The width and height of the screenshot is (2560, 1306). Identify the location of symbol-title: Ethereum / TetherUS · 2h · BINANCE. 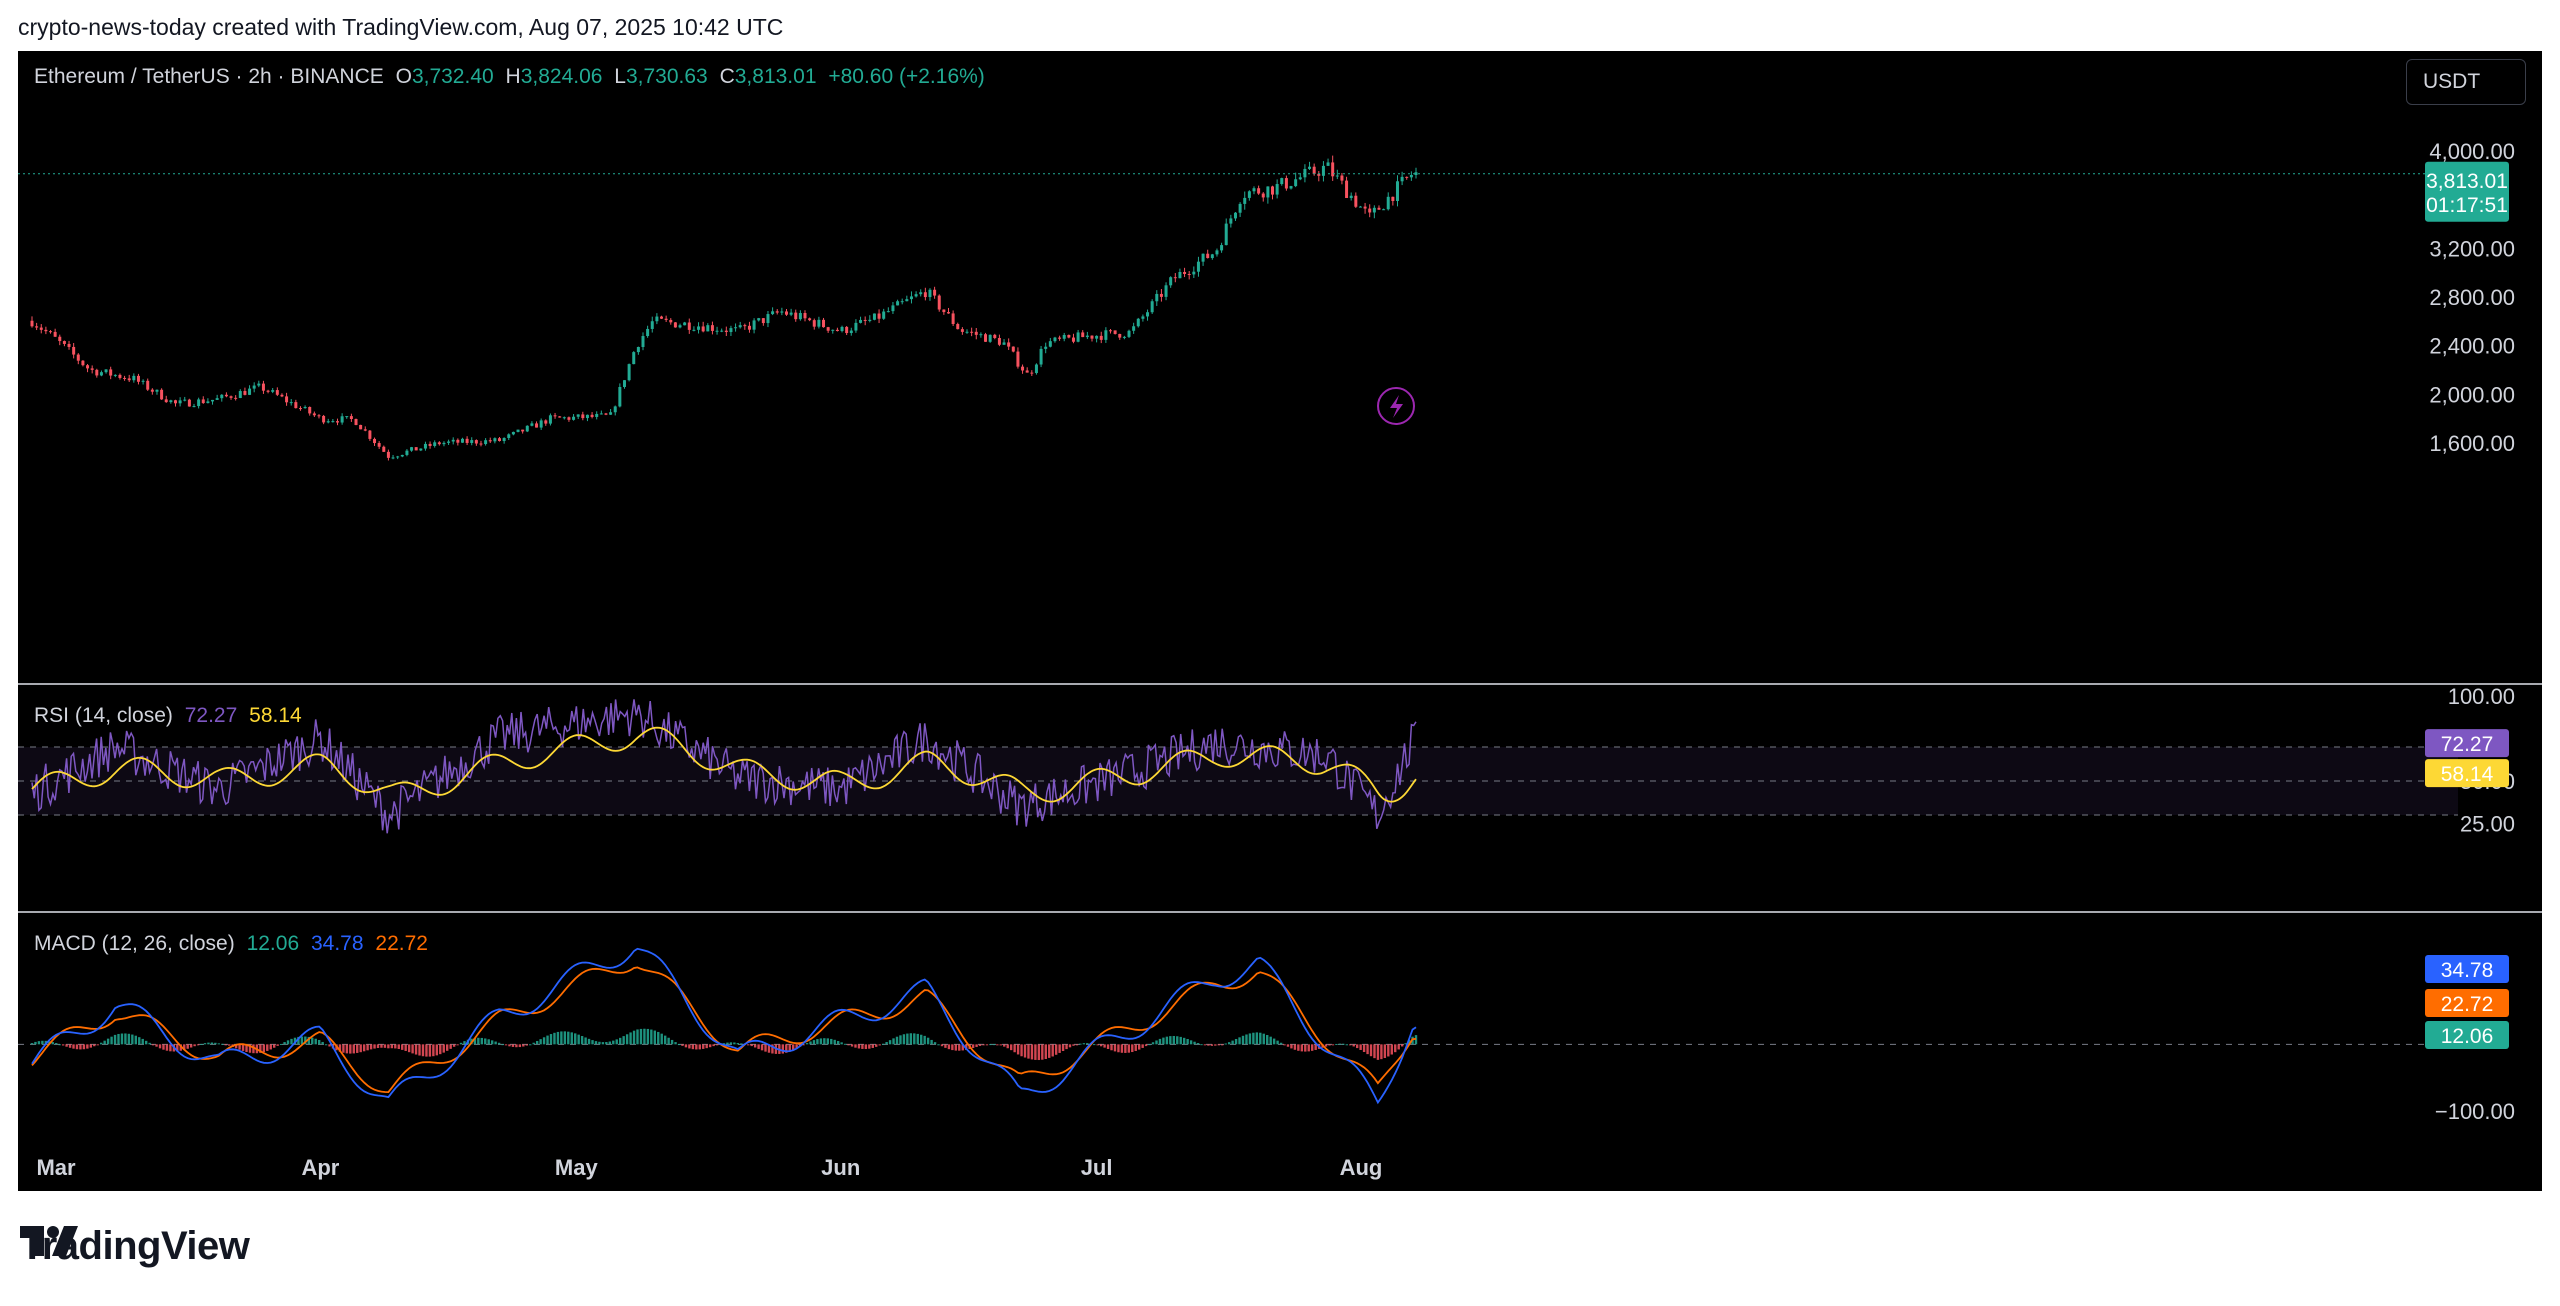
(209, 76).